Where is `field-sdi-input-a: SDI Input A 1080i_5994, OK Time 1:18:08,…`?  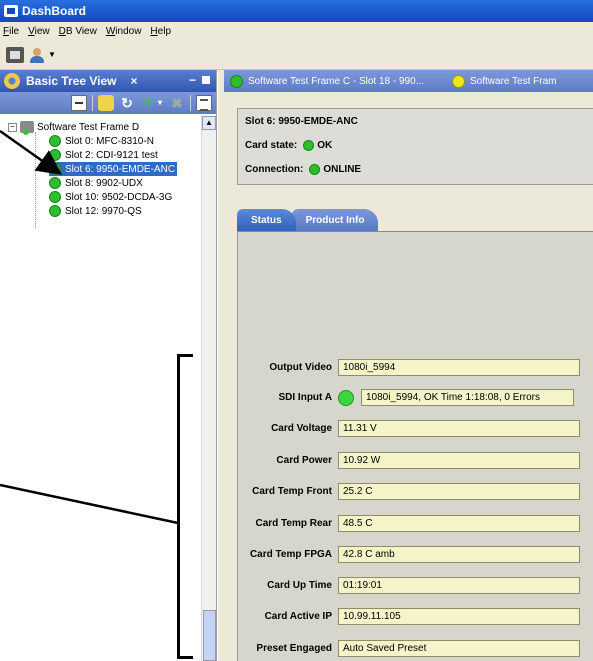
field-sdi-input-a: SDI Input A 1080i_5994, OK Time 1:18:08,… is located at coordinates (406, 397).